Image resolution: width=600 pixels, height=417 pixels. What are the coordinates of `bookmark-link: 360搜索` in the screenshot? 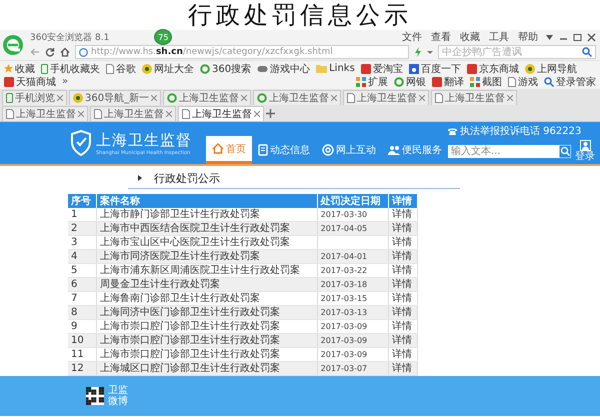 It's located at (226, 68).